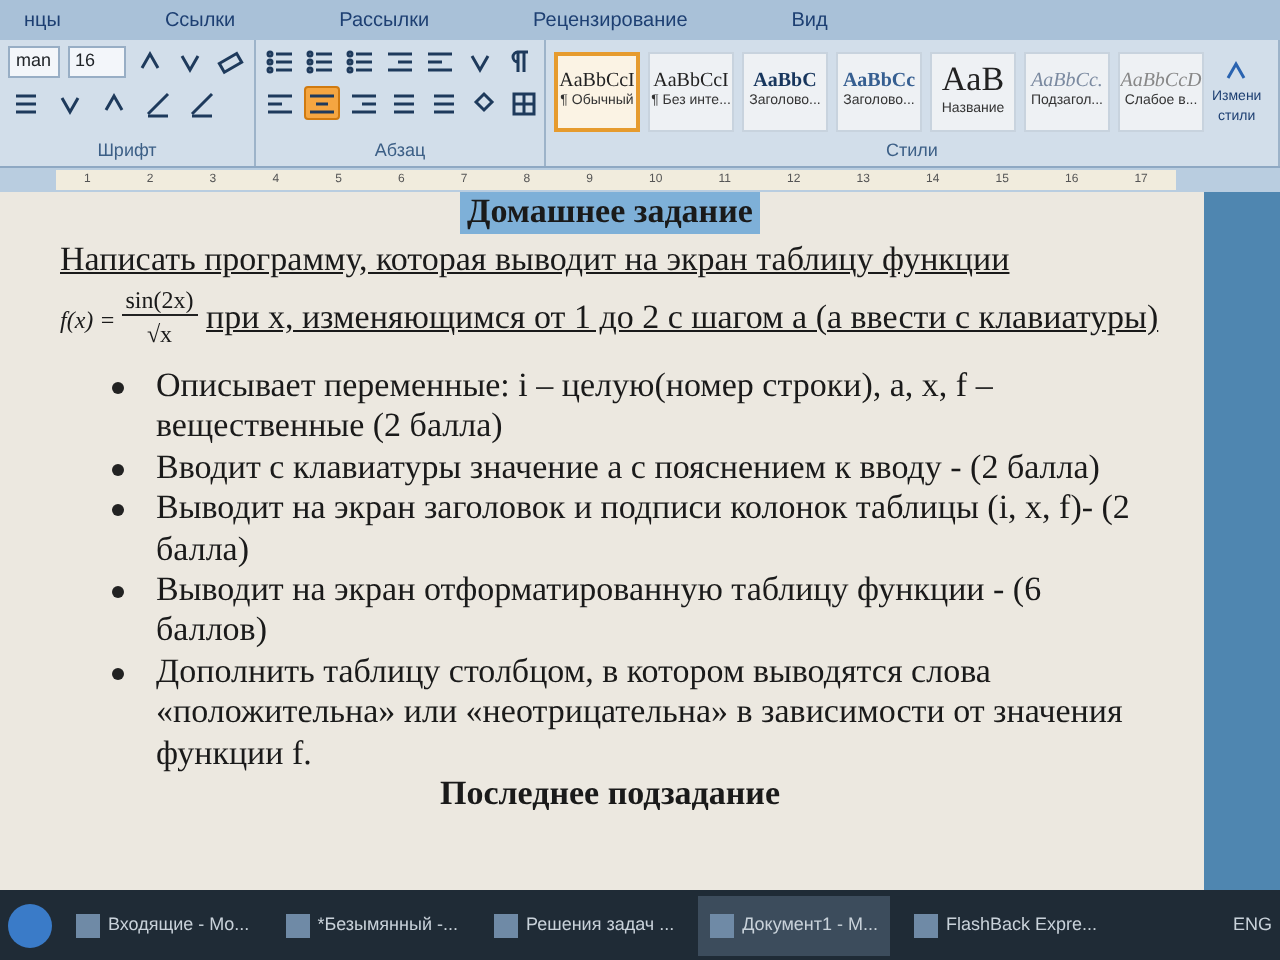  I want to click on group-label: Шрифт, so click(127, 150).